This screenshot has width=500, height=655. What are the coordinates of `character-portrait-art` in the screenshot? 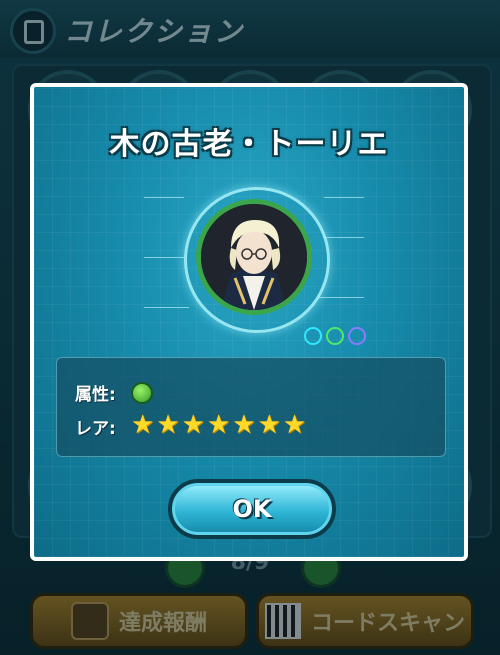 It's located at (254, 257).